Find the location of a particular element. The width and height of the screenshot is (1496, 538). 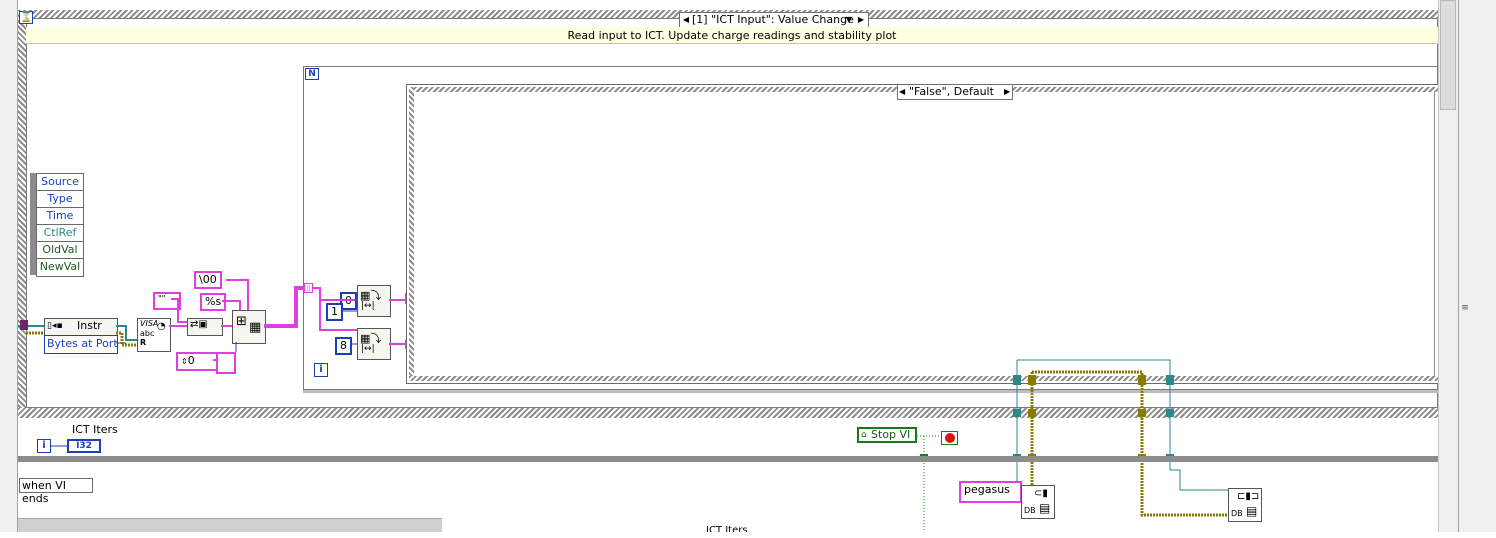

instr-label: Instr is located at coordinates (89, 325).